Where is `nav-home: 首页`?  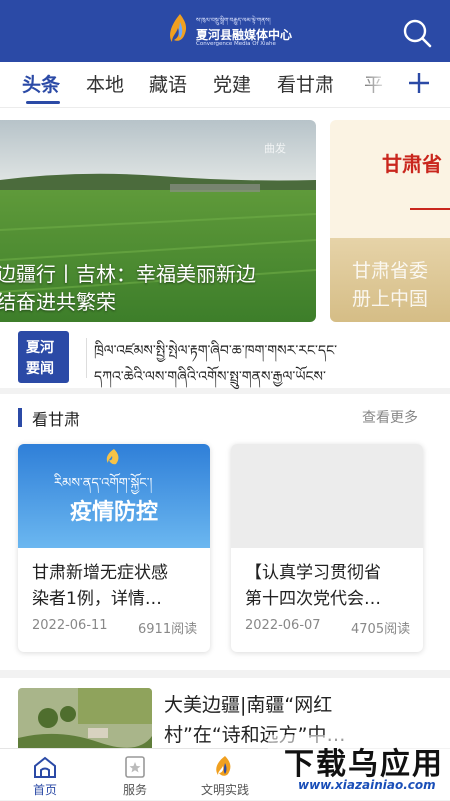 nav-home: 首页 is located at coordinates (45, 775).